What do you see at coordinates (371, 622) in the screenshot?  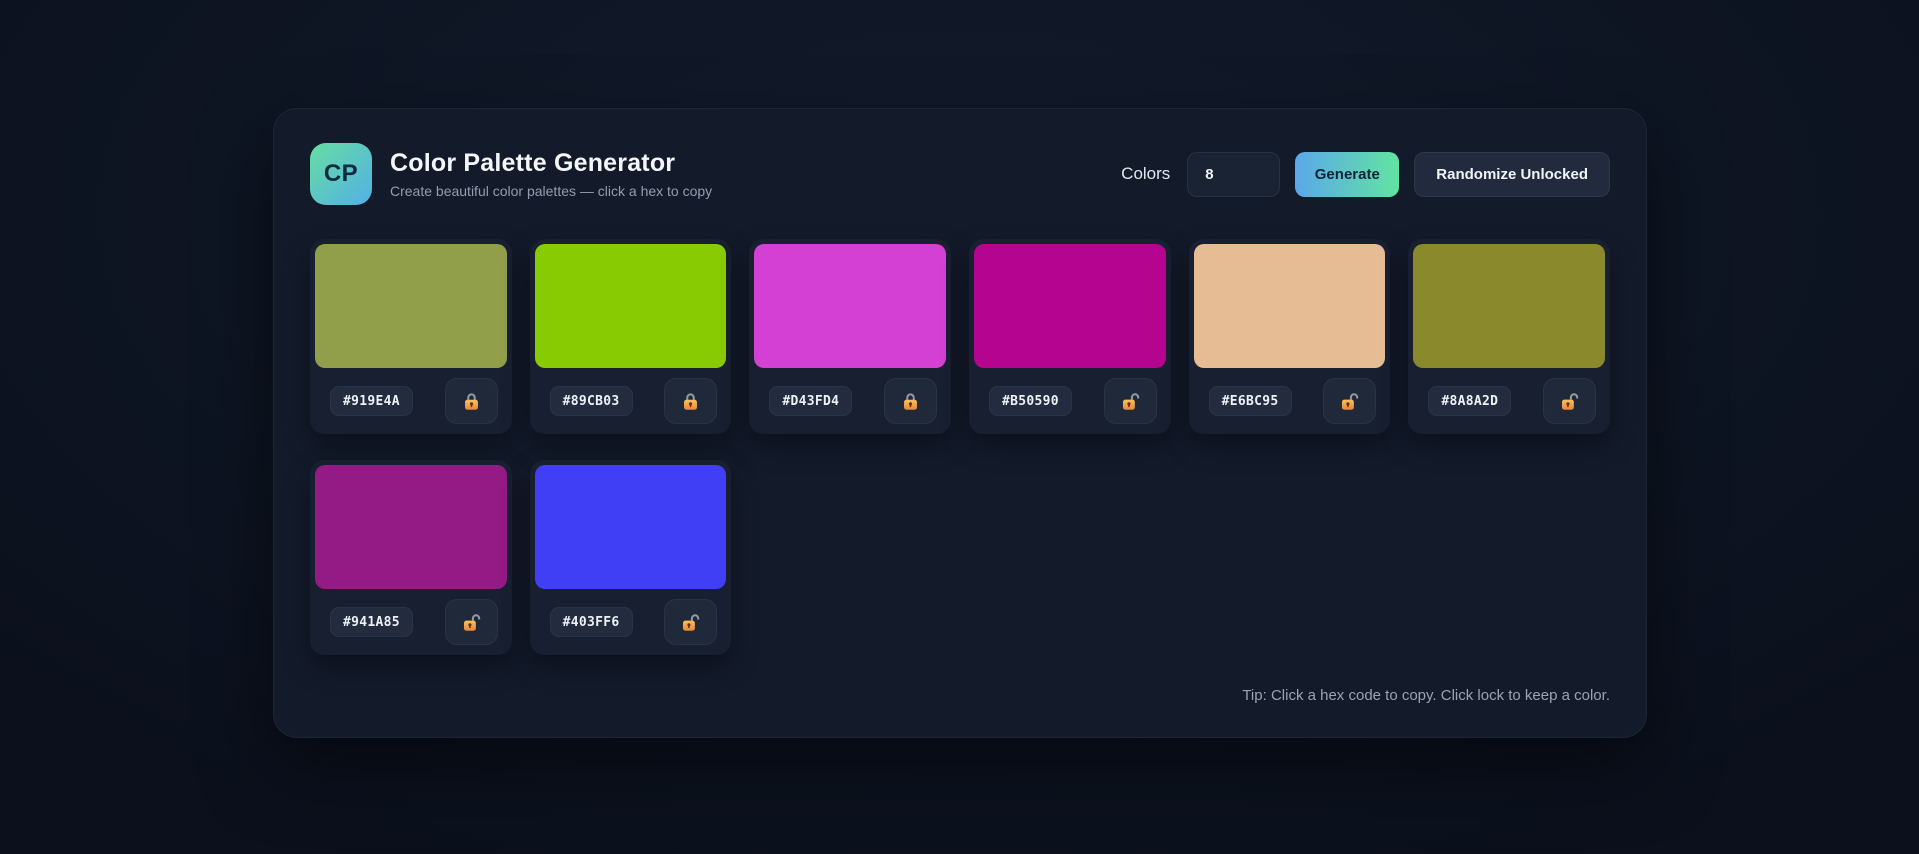 I see `hex-code-chip: #941A85` at bounding box center [371, 622].